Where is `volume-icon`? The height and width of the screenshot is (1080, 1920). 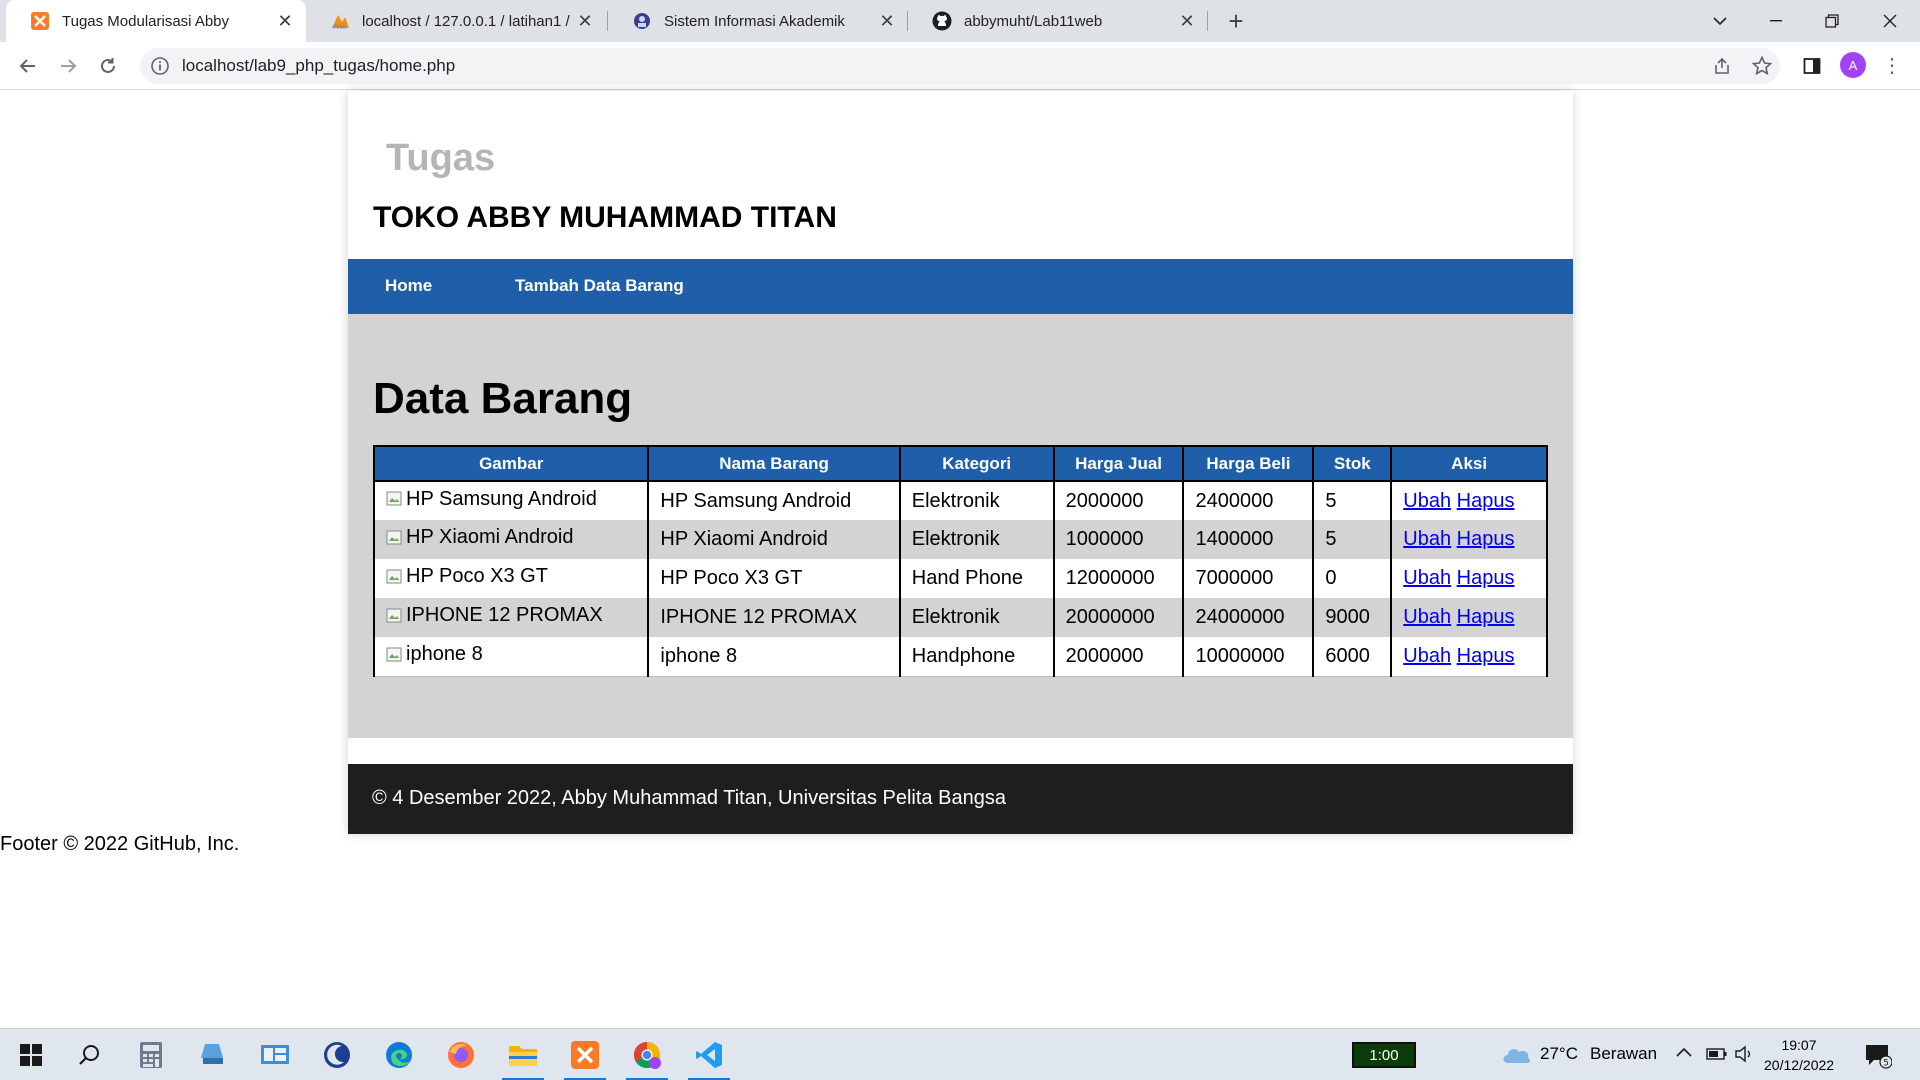
volume-icon is located at coordinates (1745, 1056).